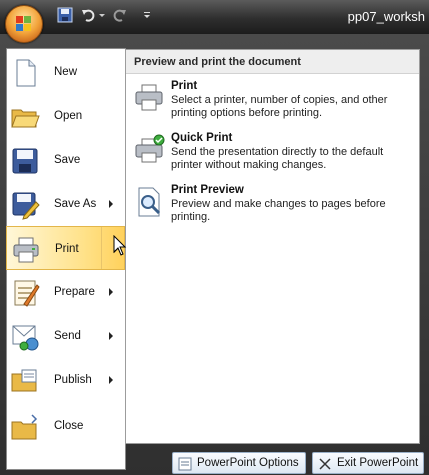 The height and width of the screenshot is (475, 429). What do you see at coordinates (25, 338) in the screenshot?
I see `send-icon` at bounding box center [25, 338].